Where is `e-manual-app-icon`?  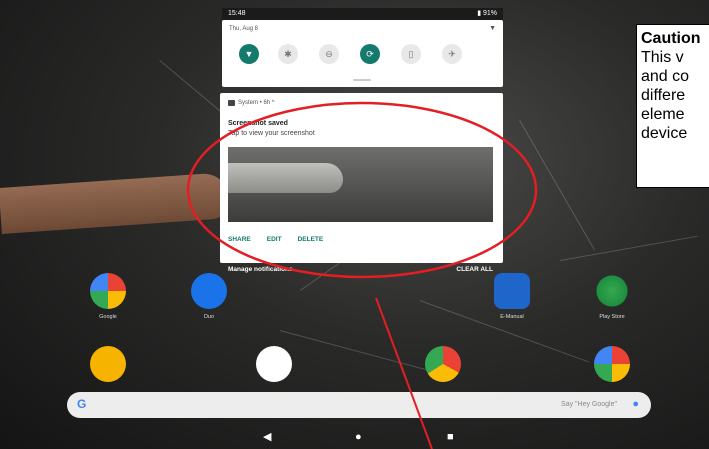 e-manual-app-icon is located at coordinates (512, 291).